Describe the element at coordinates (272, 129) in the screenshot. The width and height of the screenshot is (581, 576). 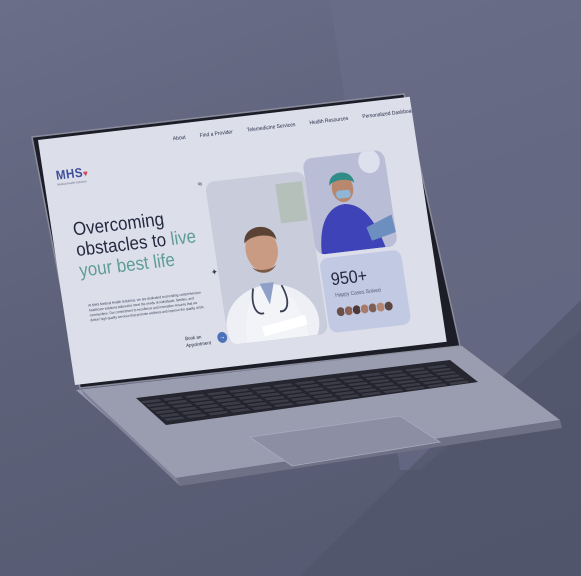
I see `nav-item-telemedicine: Telemedicine Services` at that location.